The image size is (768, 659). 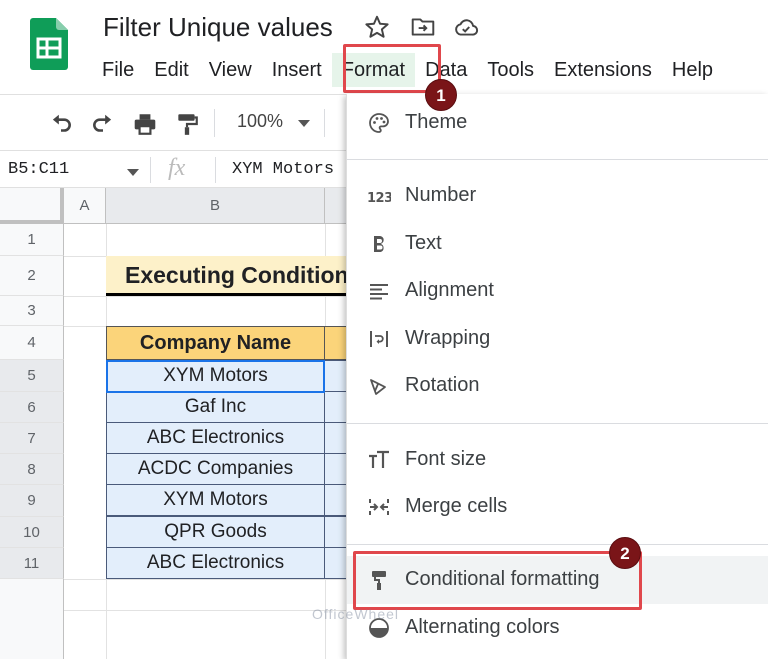 What do you see at coordinates (436, 122) in the screenshot?
I see `menu-item-label: Theme` at bounding box center [436, 122].